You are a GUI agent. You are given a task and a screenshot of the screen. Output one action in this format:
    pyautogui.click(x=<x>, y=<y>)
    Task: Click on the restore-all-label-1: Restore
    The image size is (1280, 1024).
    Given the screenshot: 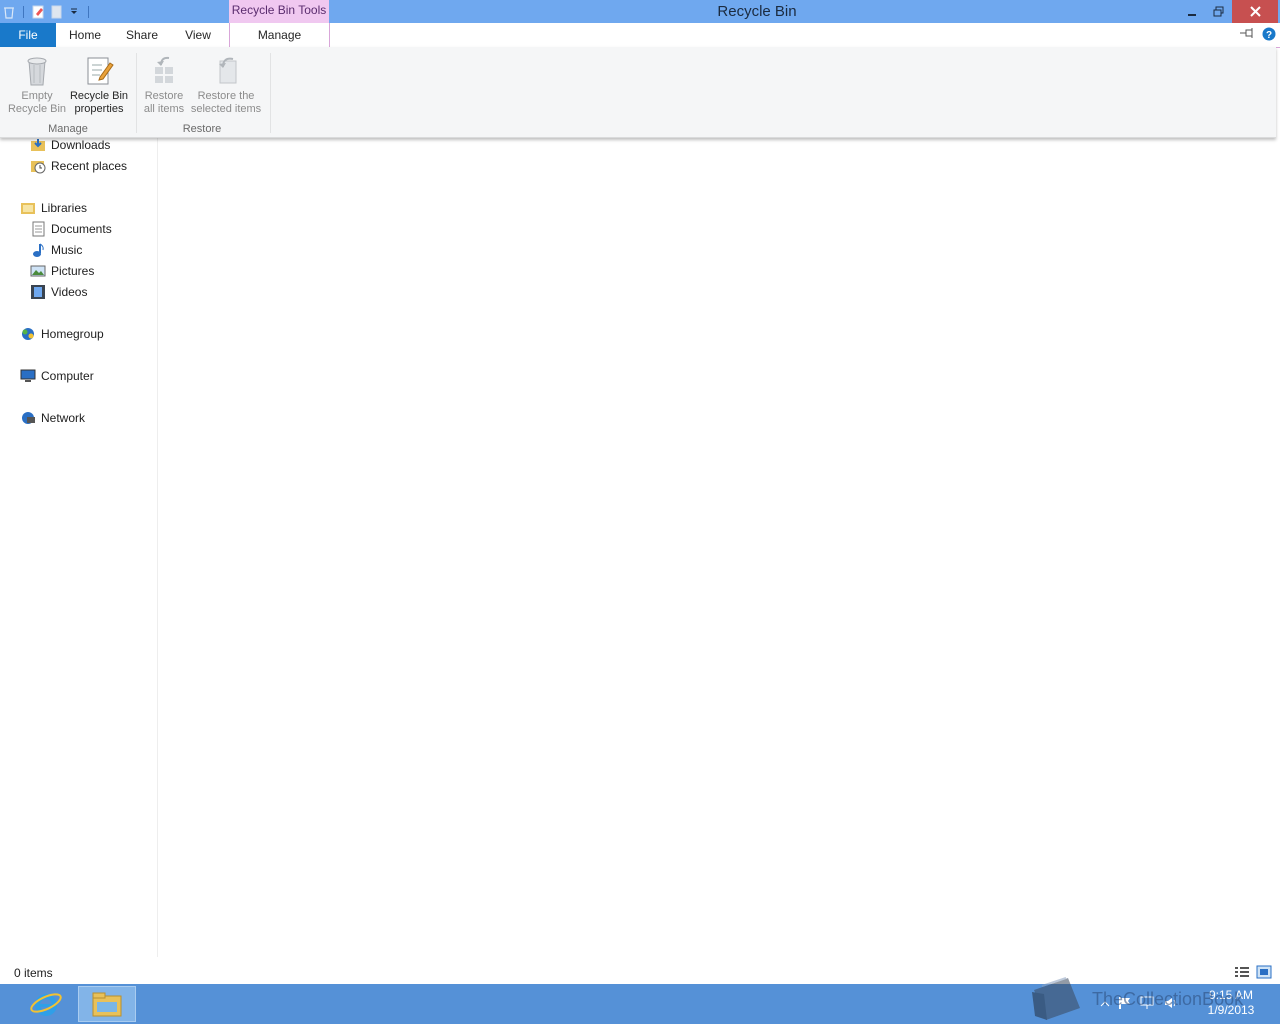 What is the action you would take?
    pyautogui.click(x=164, y=96)
    